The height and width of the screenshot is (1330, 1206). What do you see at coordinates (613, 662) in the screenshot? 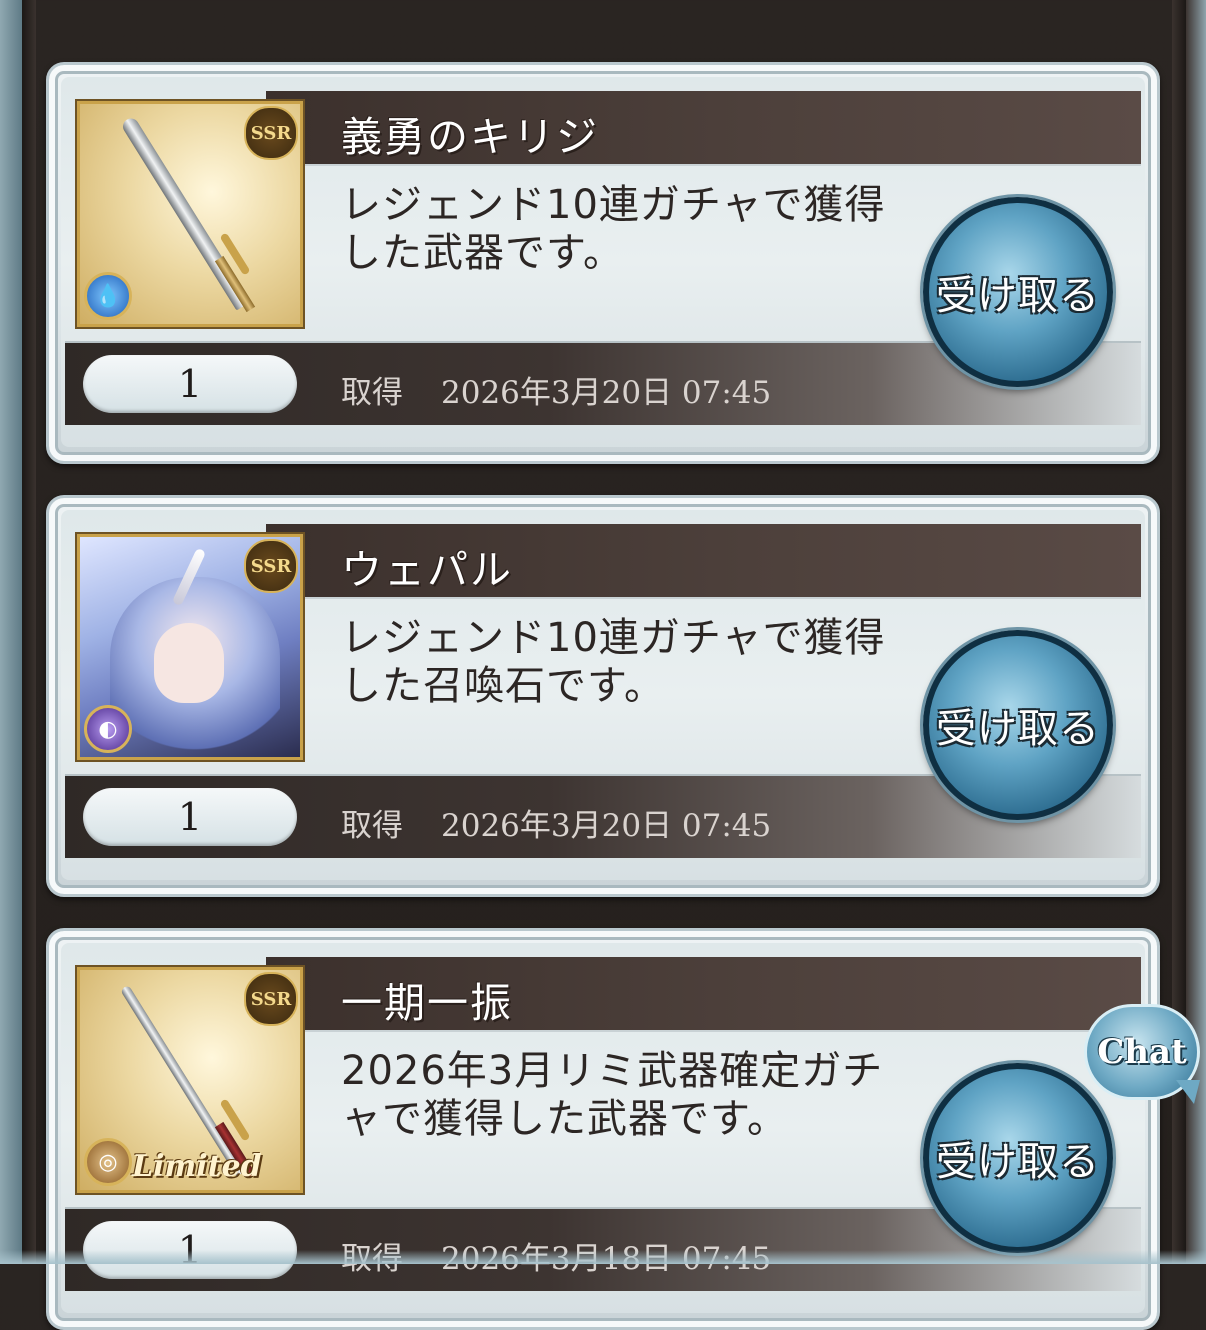
I see `item-description: レジェンド10連ガチャで獲得した召喚石です。` at bounding box center [613, 662].